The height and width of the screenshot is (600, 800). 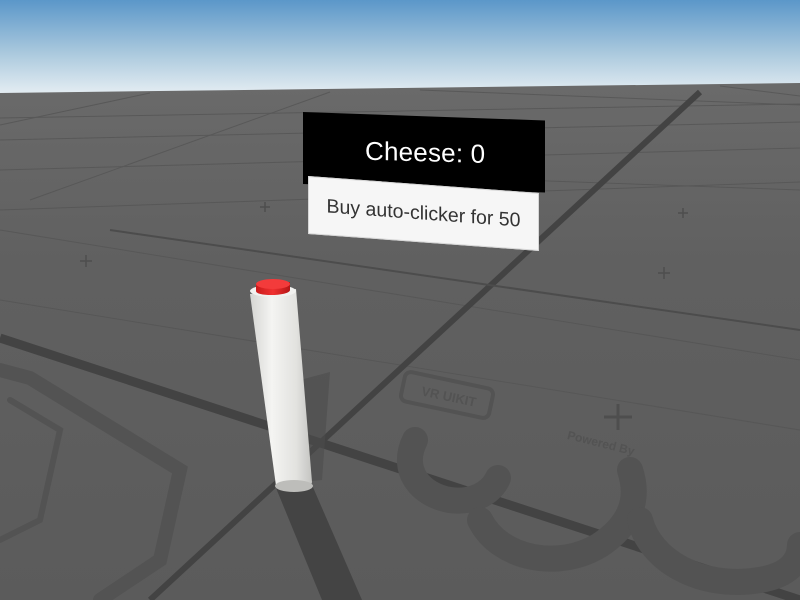 I want to click on cheese-click-button, so click(x=273, y=287).